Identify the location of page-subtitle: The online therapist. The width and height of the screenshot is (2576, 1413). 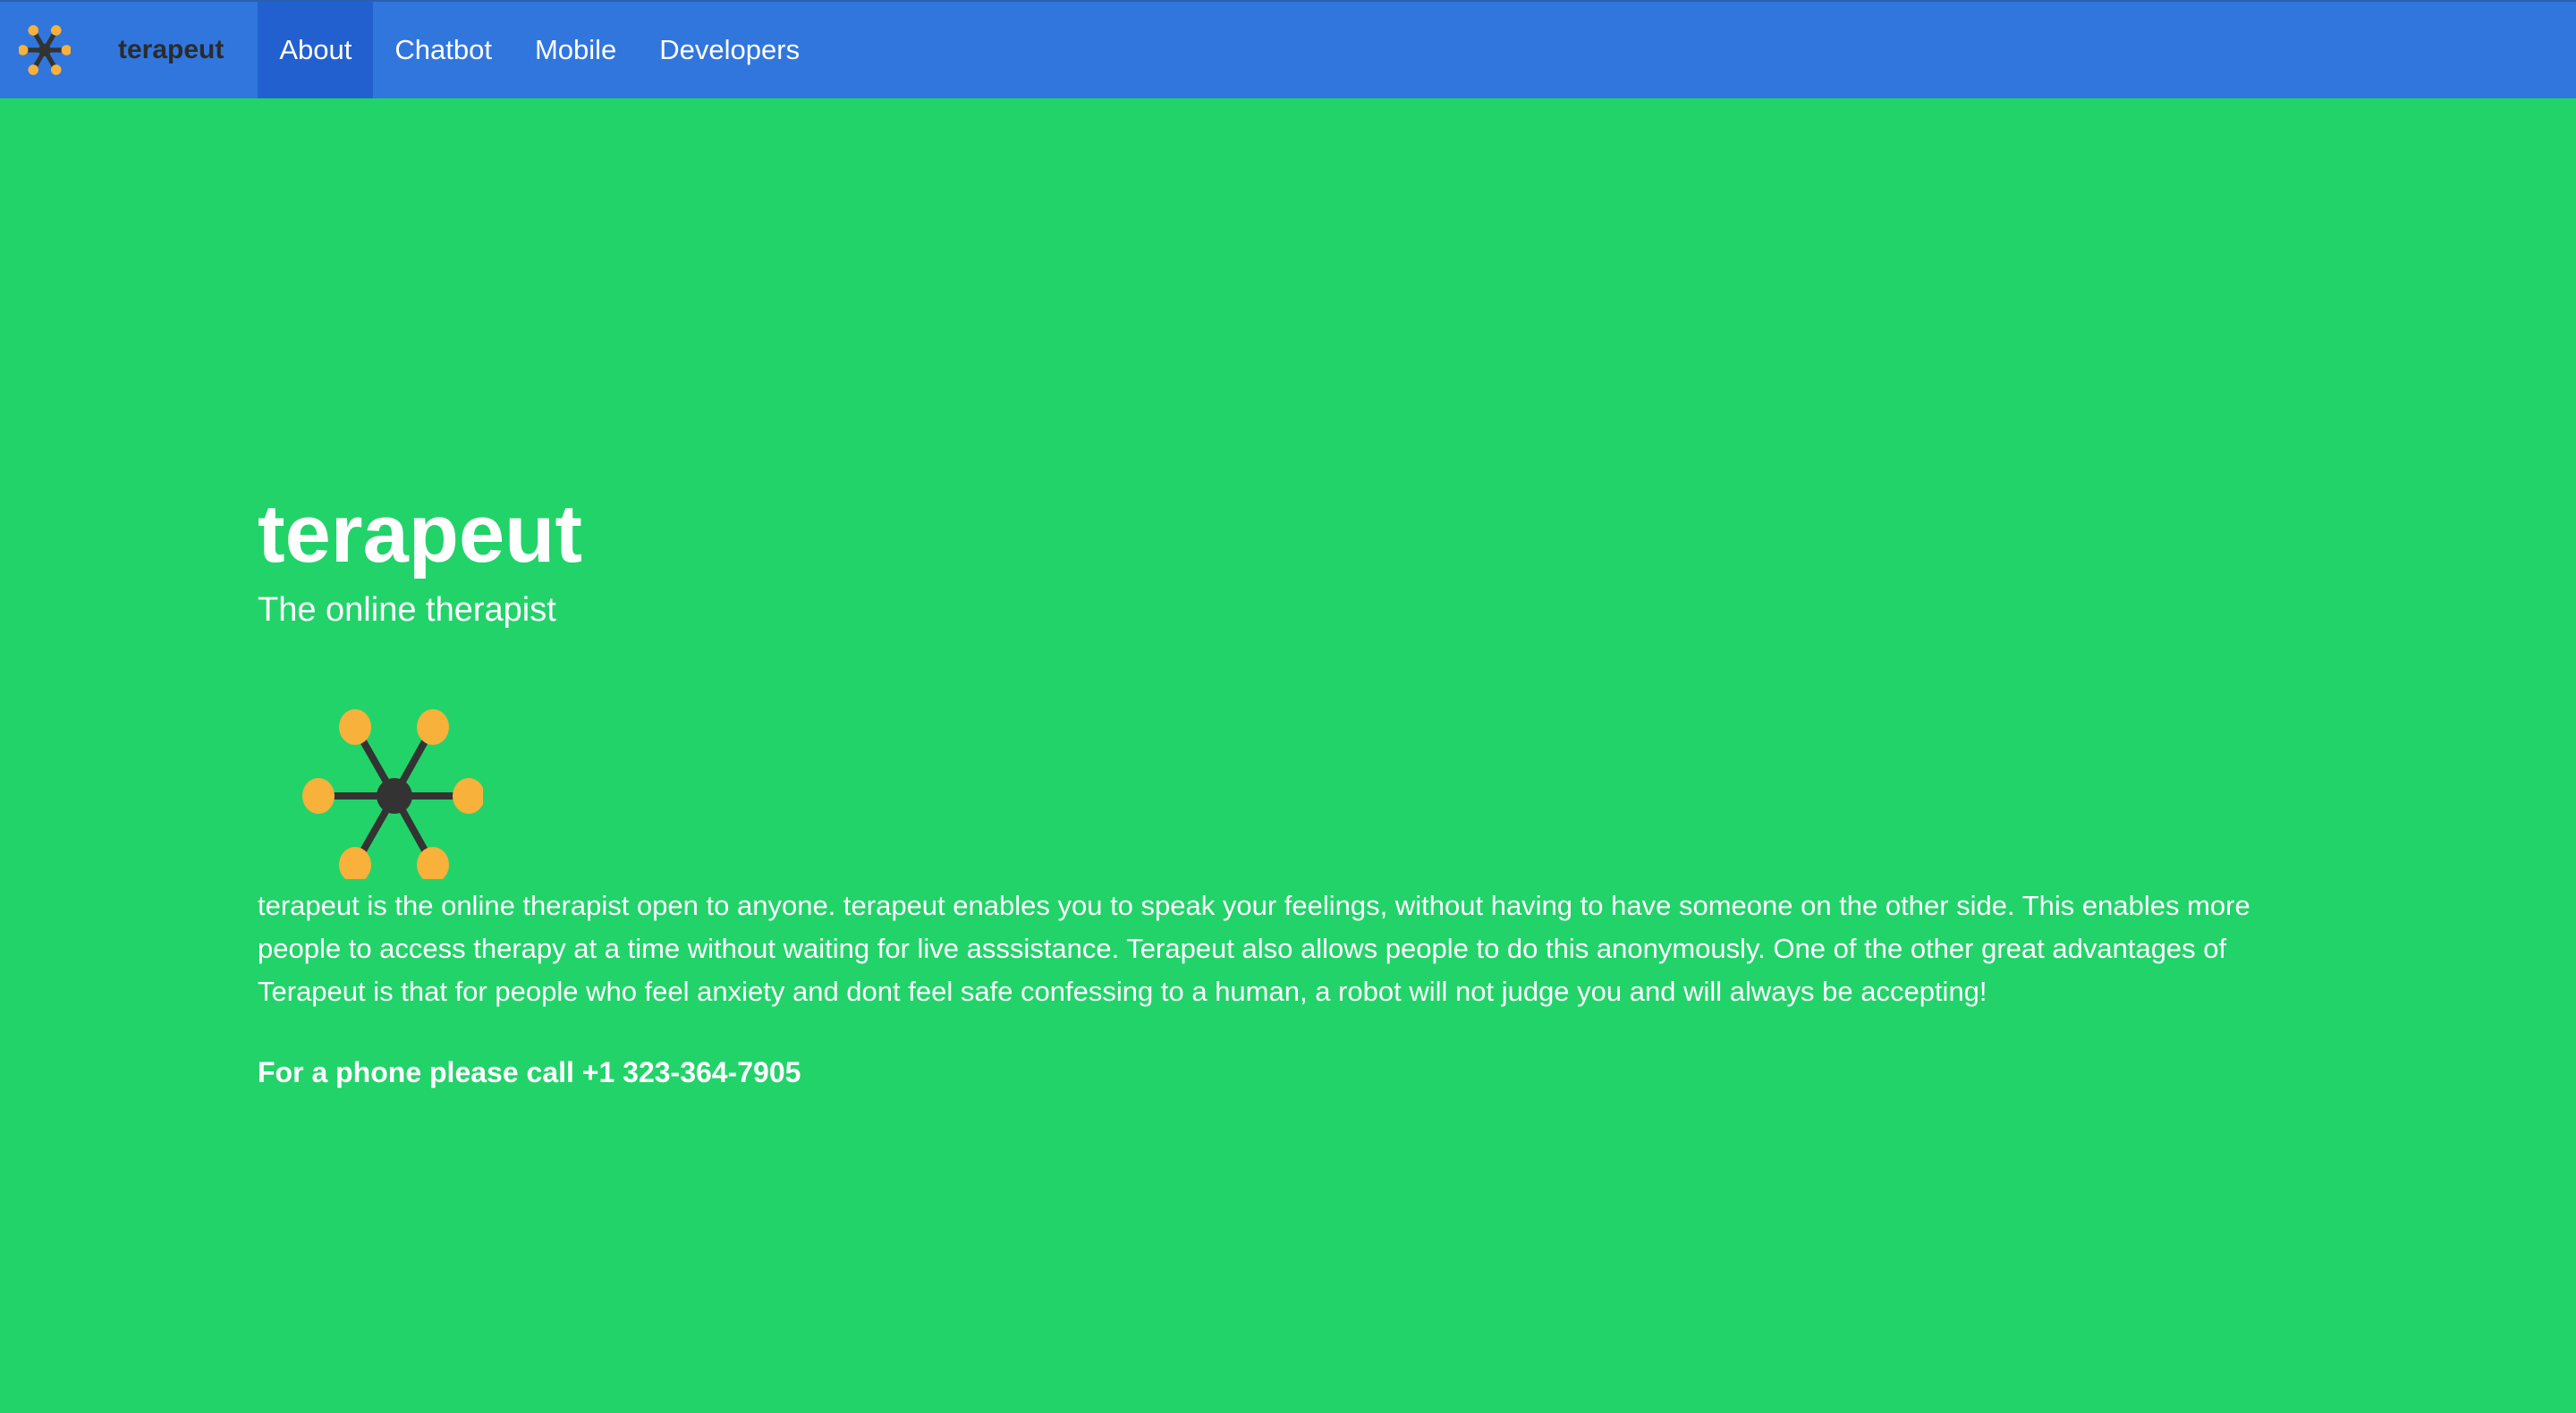
(407, 610).